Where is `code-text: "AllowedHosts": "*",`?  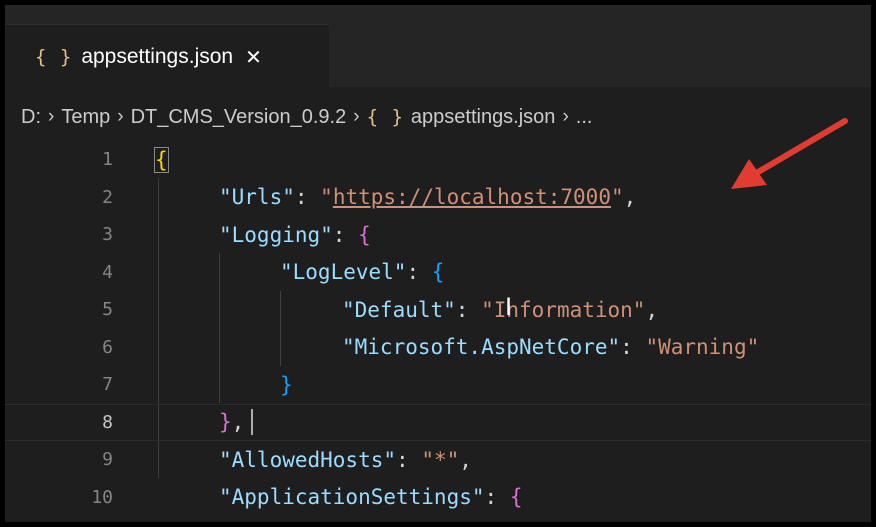
code-text: "AllowedHosts": "*", is located at coordinates (345, 460).